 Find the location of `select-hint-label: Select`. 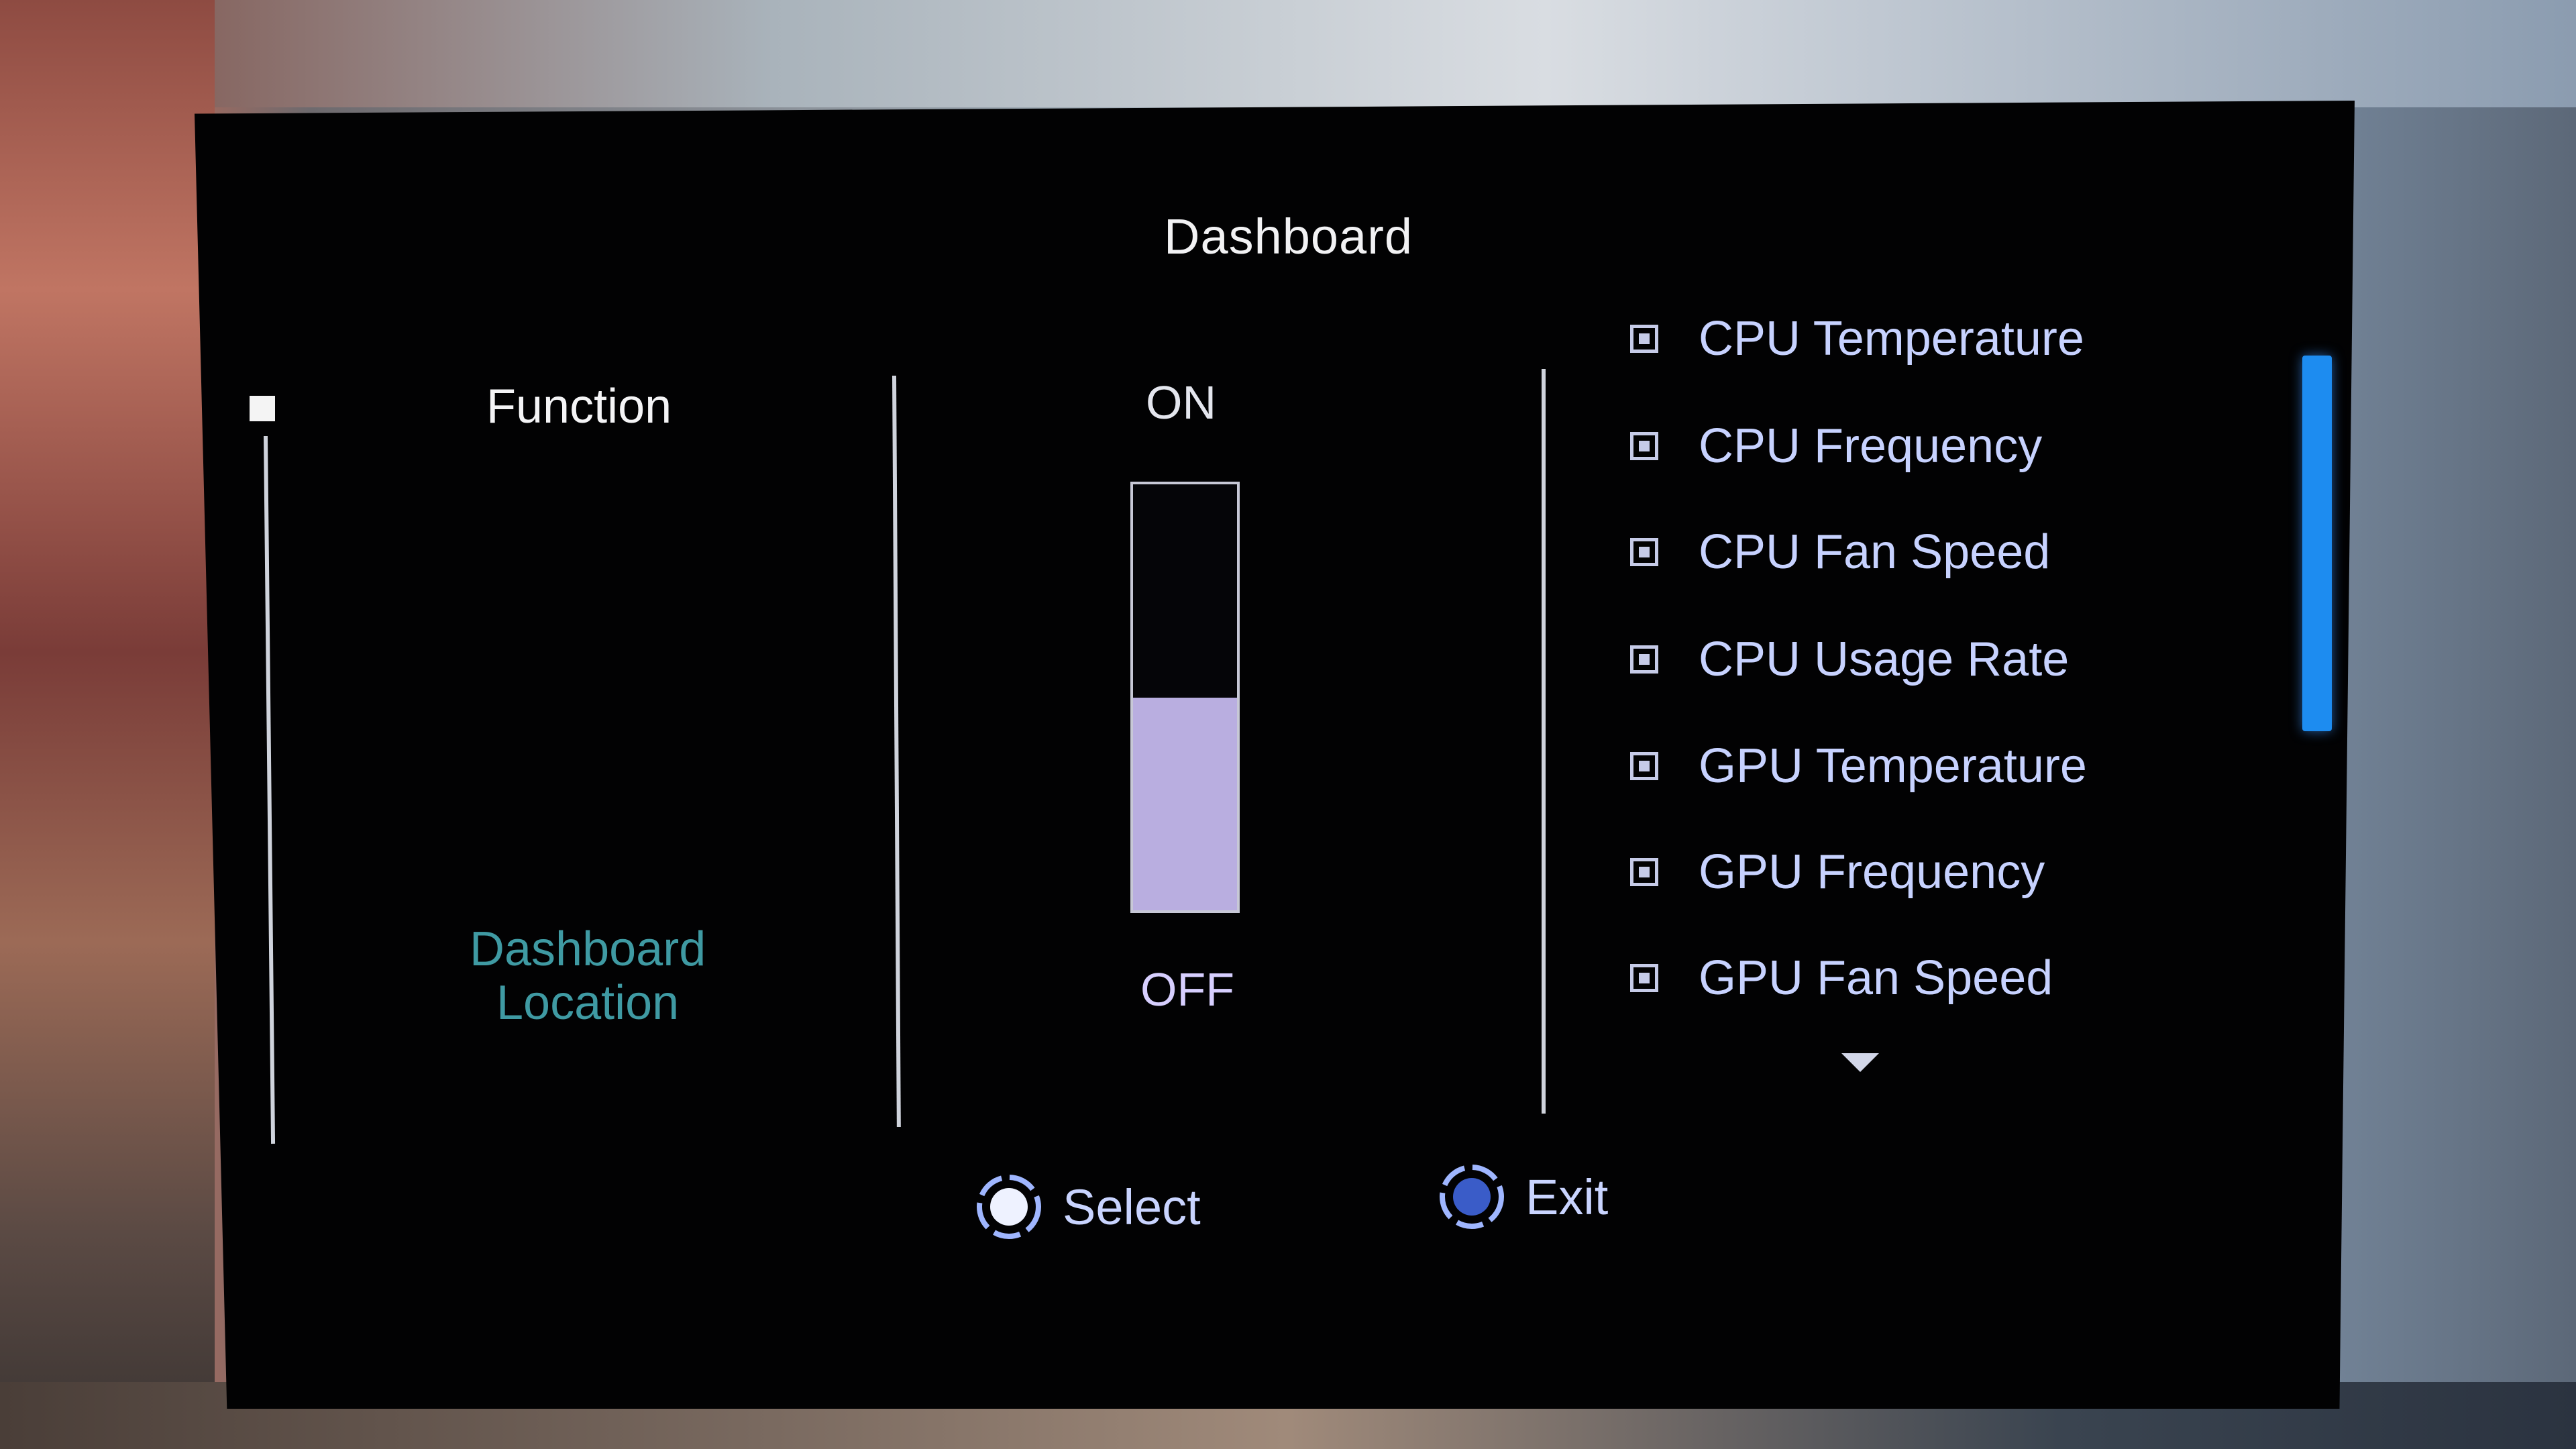

select-hint-label: Select is located at coordinates (1132, 1207).